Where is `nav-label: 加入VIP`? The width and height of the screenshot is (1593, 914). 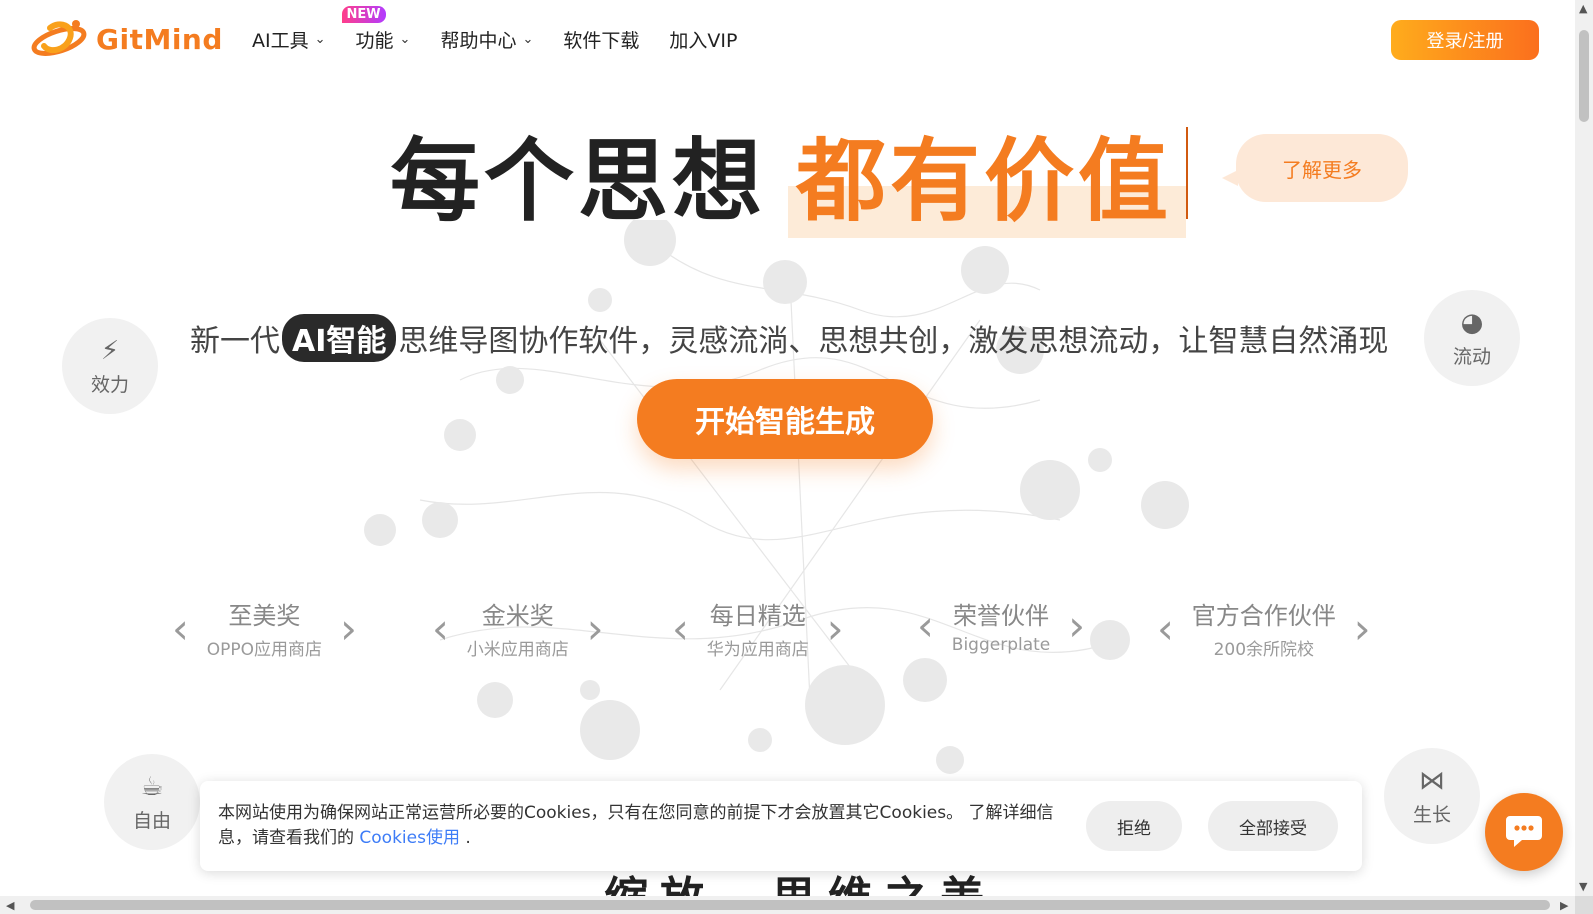
nav-label: 加入VIP is located at coordinates (703, 41).